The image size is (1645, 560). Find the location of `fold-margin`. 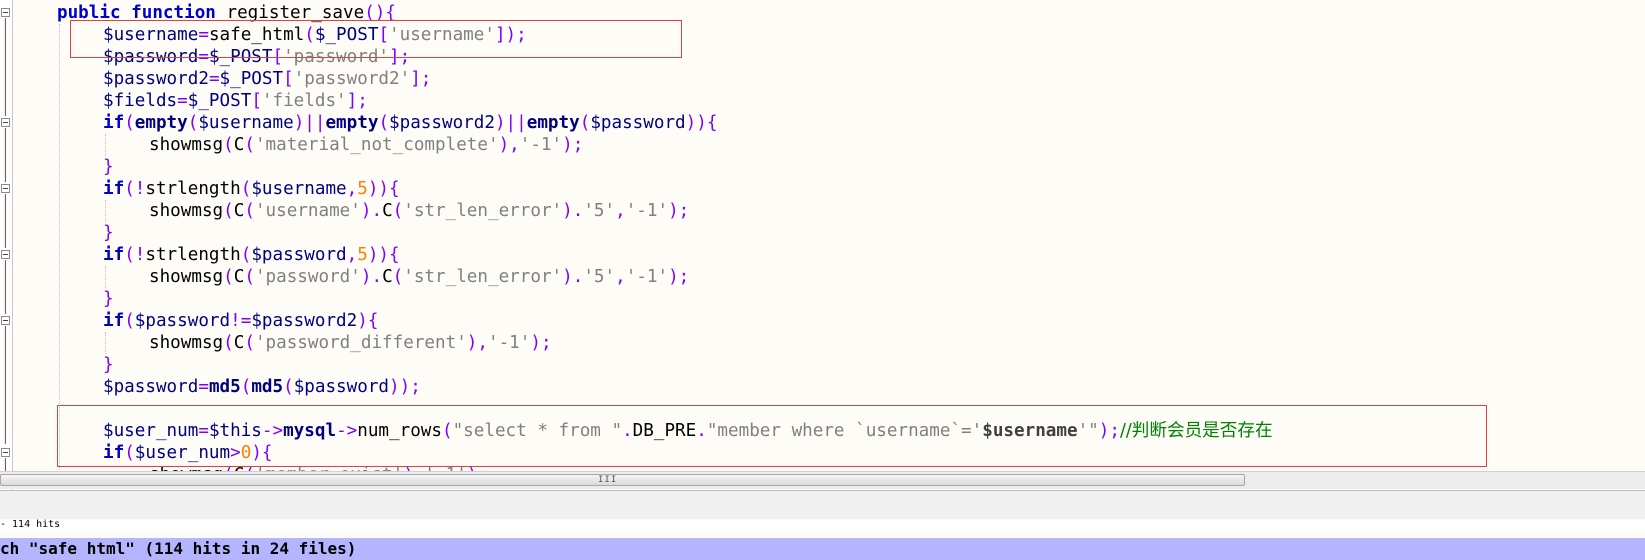

fold-margin is located at coordinates (6, 246).